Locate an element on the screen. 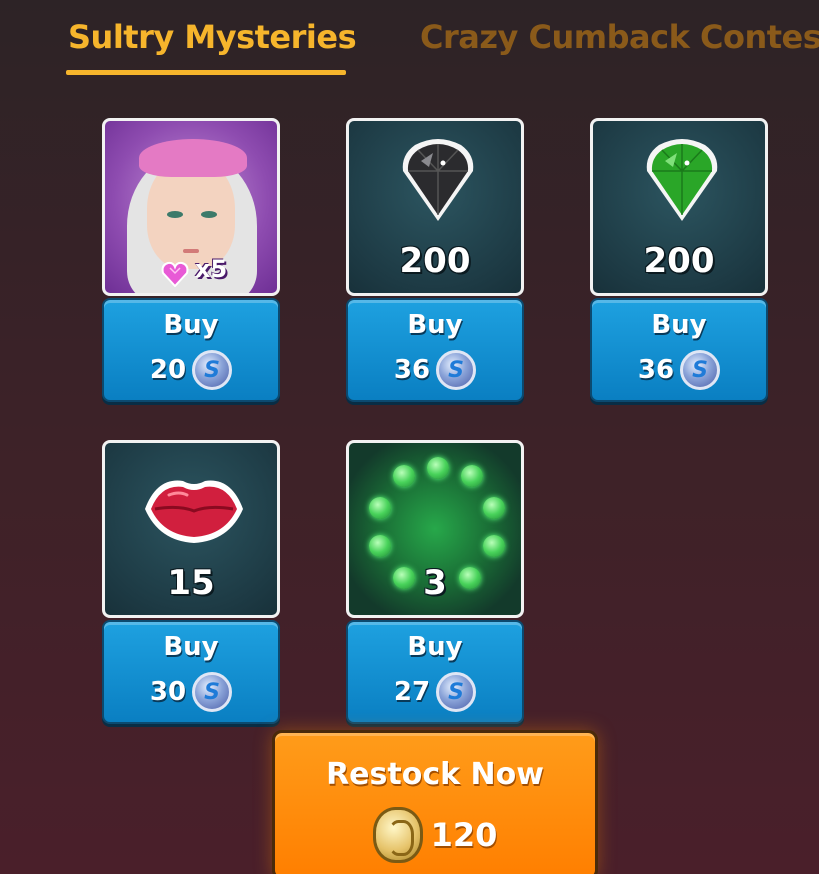 The height and width of the screenshot is (874, 819). shop-item-lips: 15 Buy 30 is located at coordinates (191, 582).